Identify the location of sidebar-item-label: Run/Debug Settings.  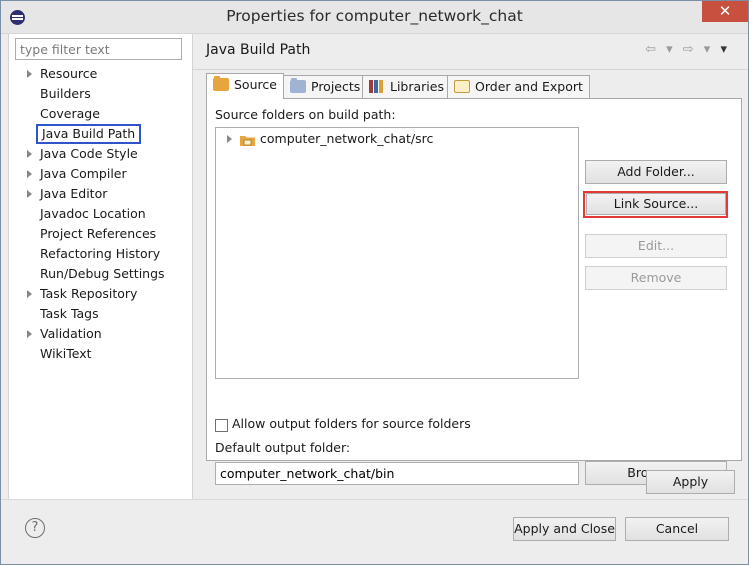
(102, 273).